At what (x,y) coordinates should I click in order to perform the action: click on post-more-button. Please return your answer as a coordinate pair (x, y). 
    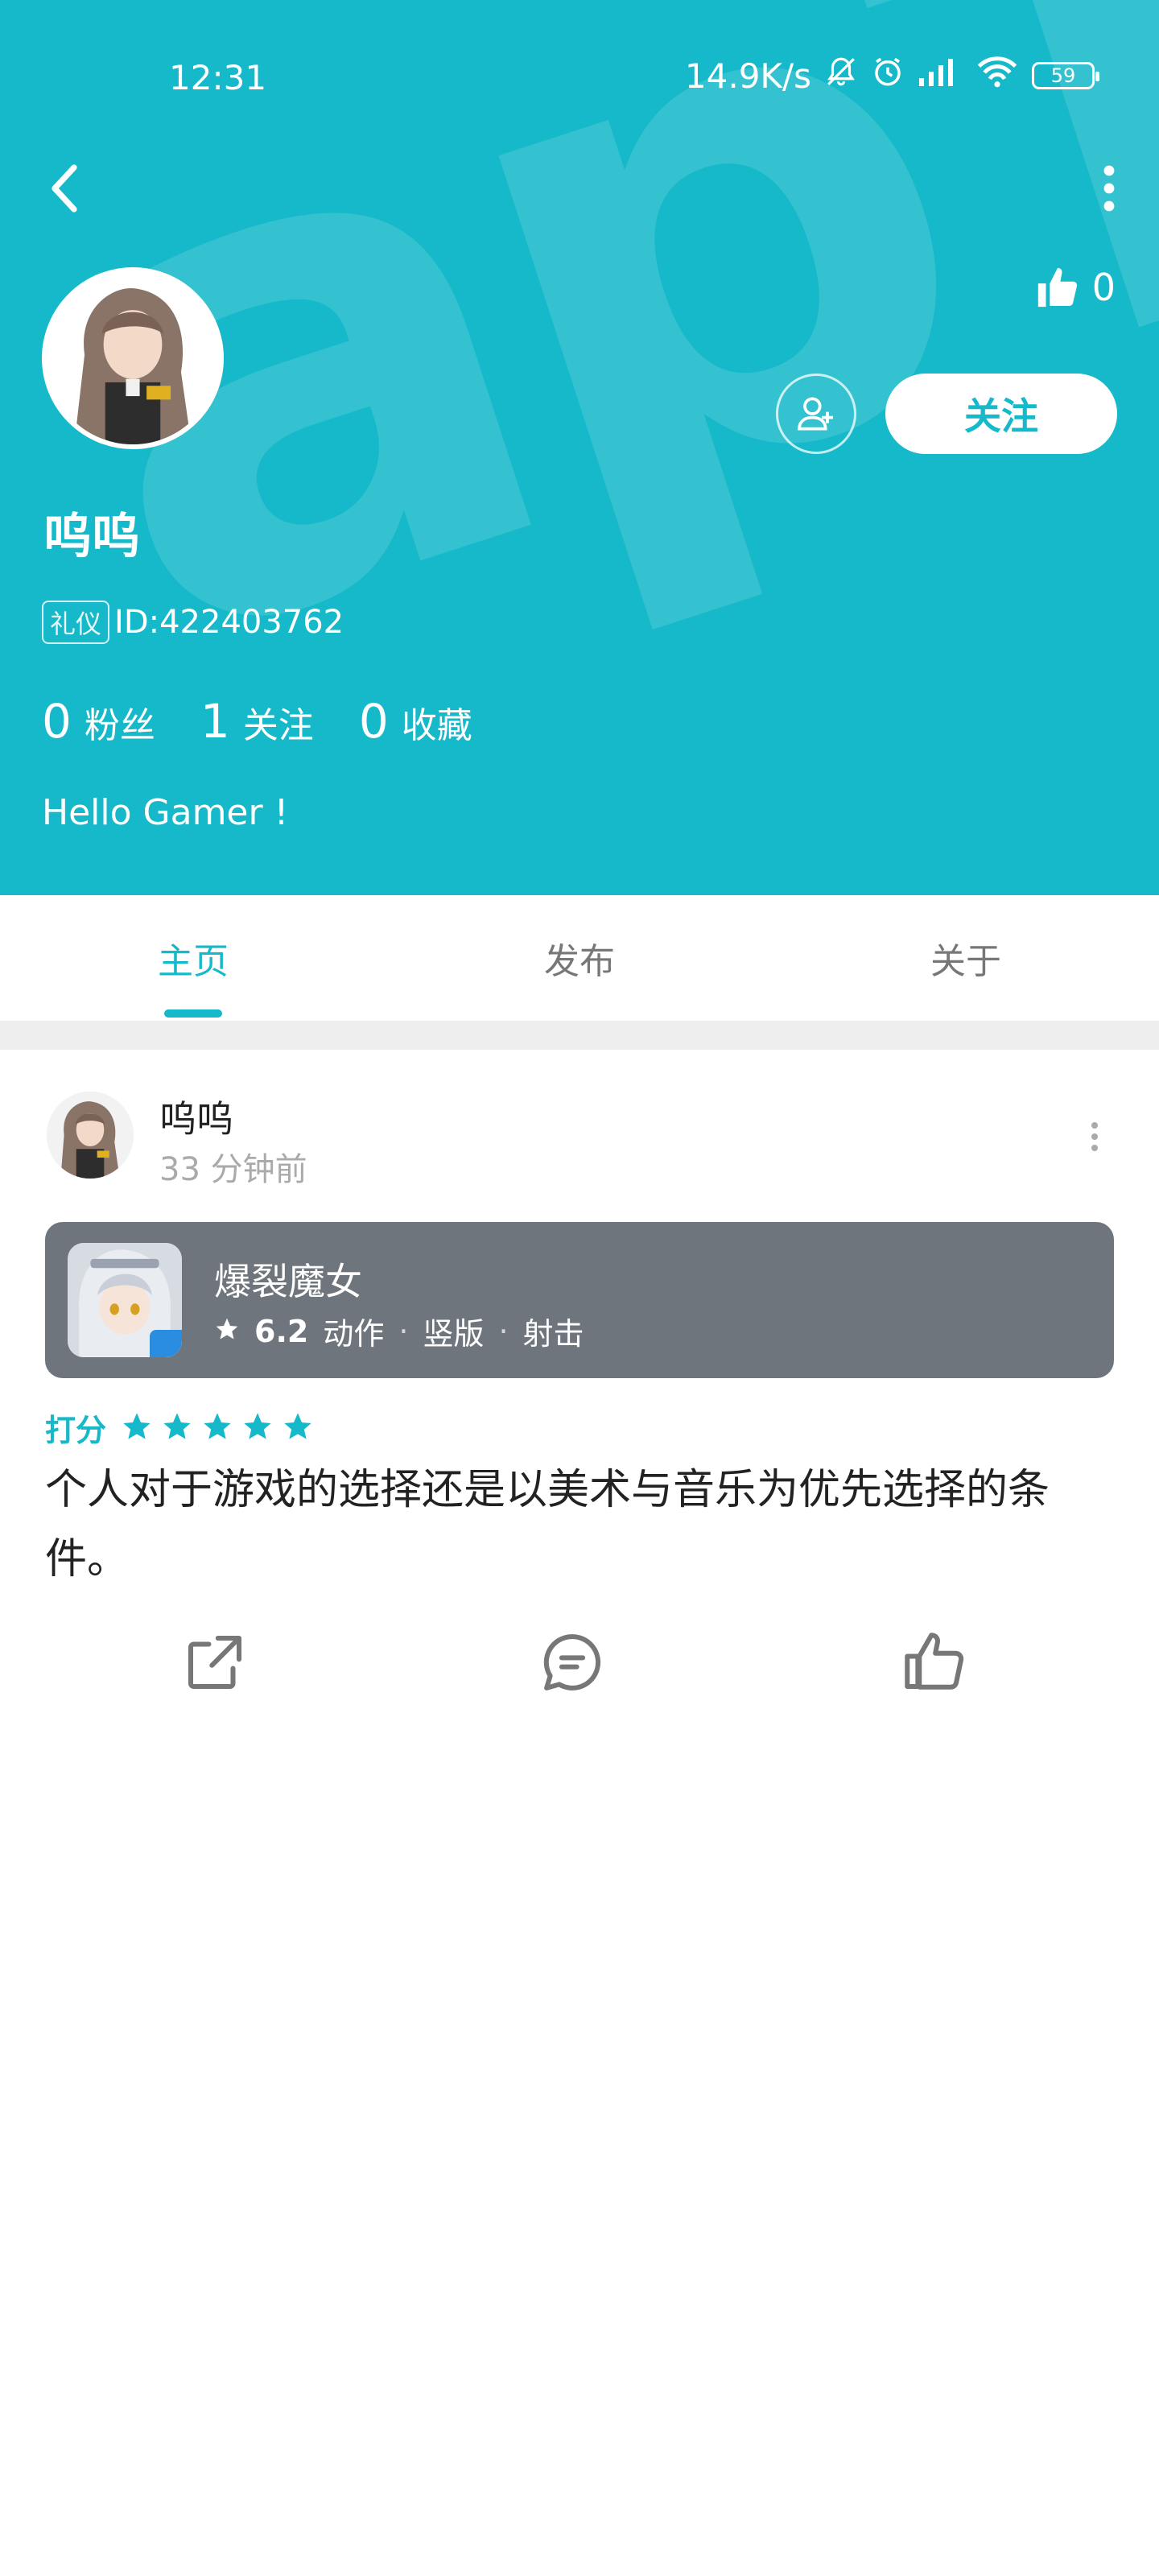
    Looking at the image, I should click on (1095, 1136).